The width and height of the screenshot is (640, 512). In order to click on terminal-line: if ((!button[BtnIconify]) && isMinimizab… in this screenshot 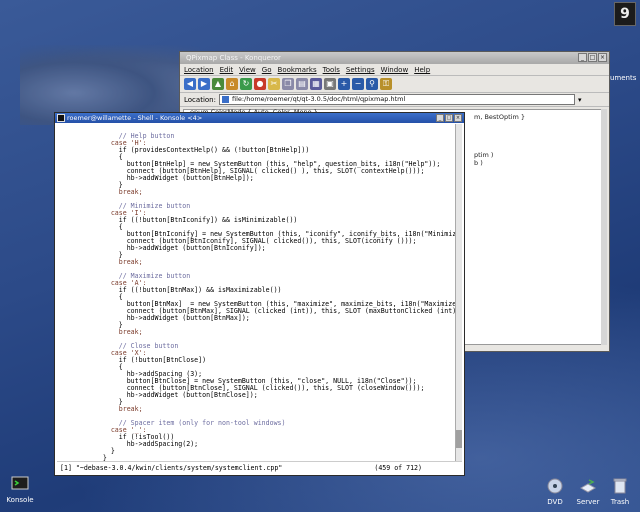, I will do `click(192, 220)`.